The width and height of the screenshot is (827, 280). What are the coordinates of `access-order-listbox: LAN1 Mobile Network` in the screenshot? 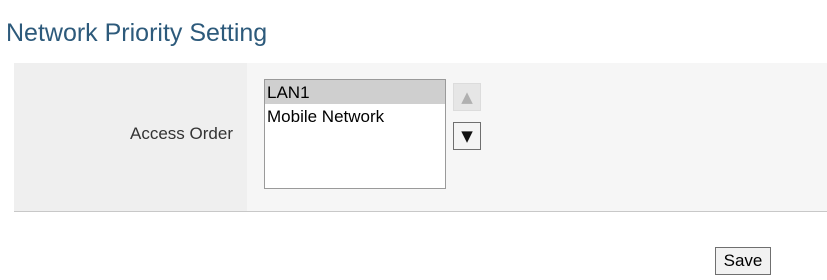 It's located at (355, 134).